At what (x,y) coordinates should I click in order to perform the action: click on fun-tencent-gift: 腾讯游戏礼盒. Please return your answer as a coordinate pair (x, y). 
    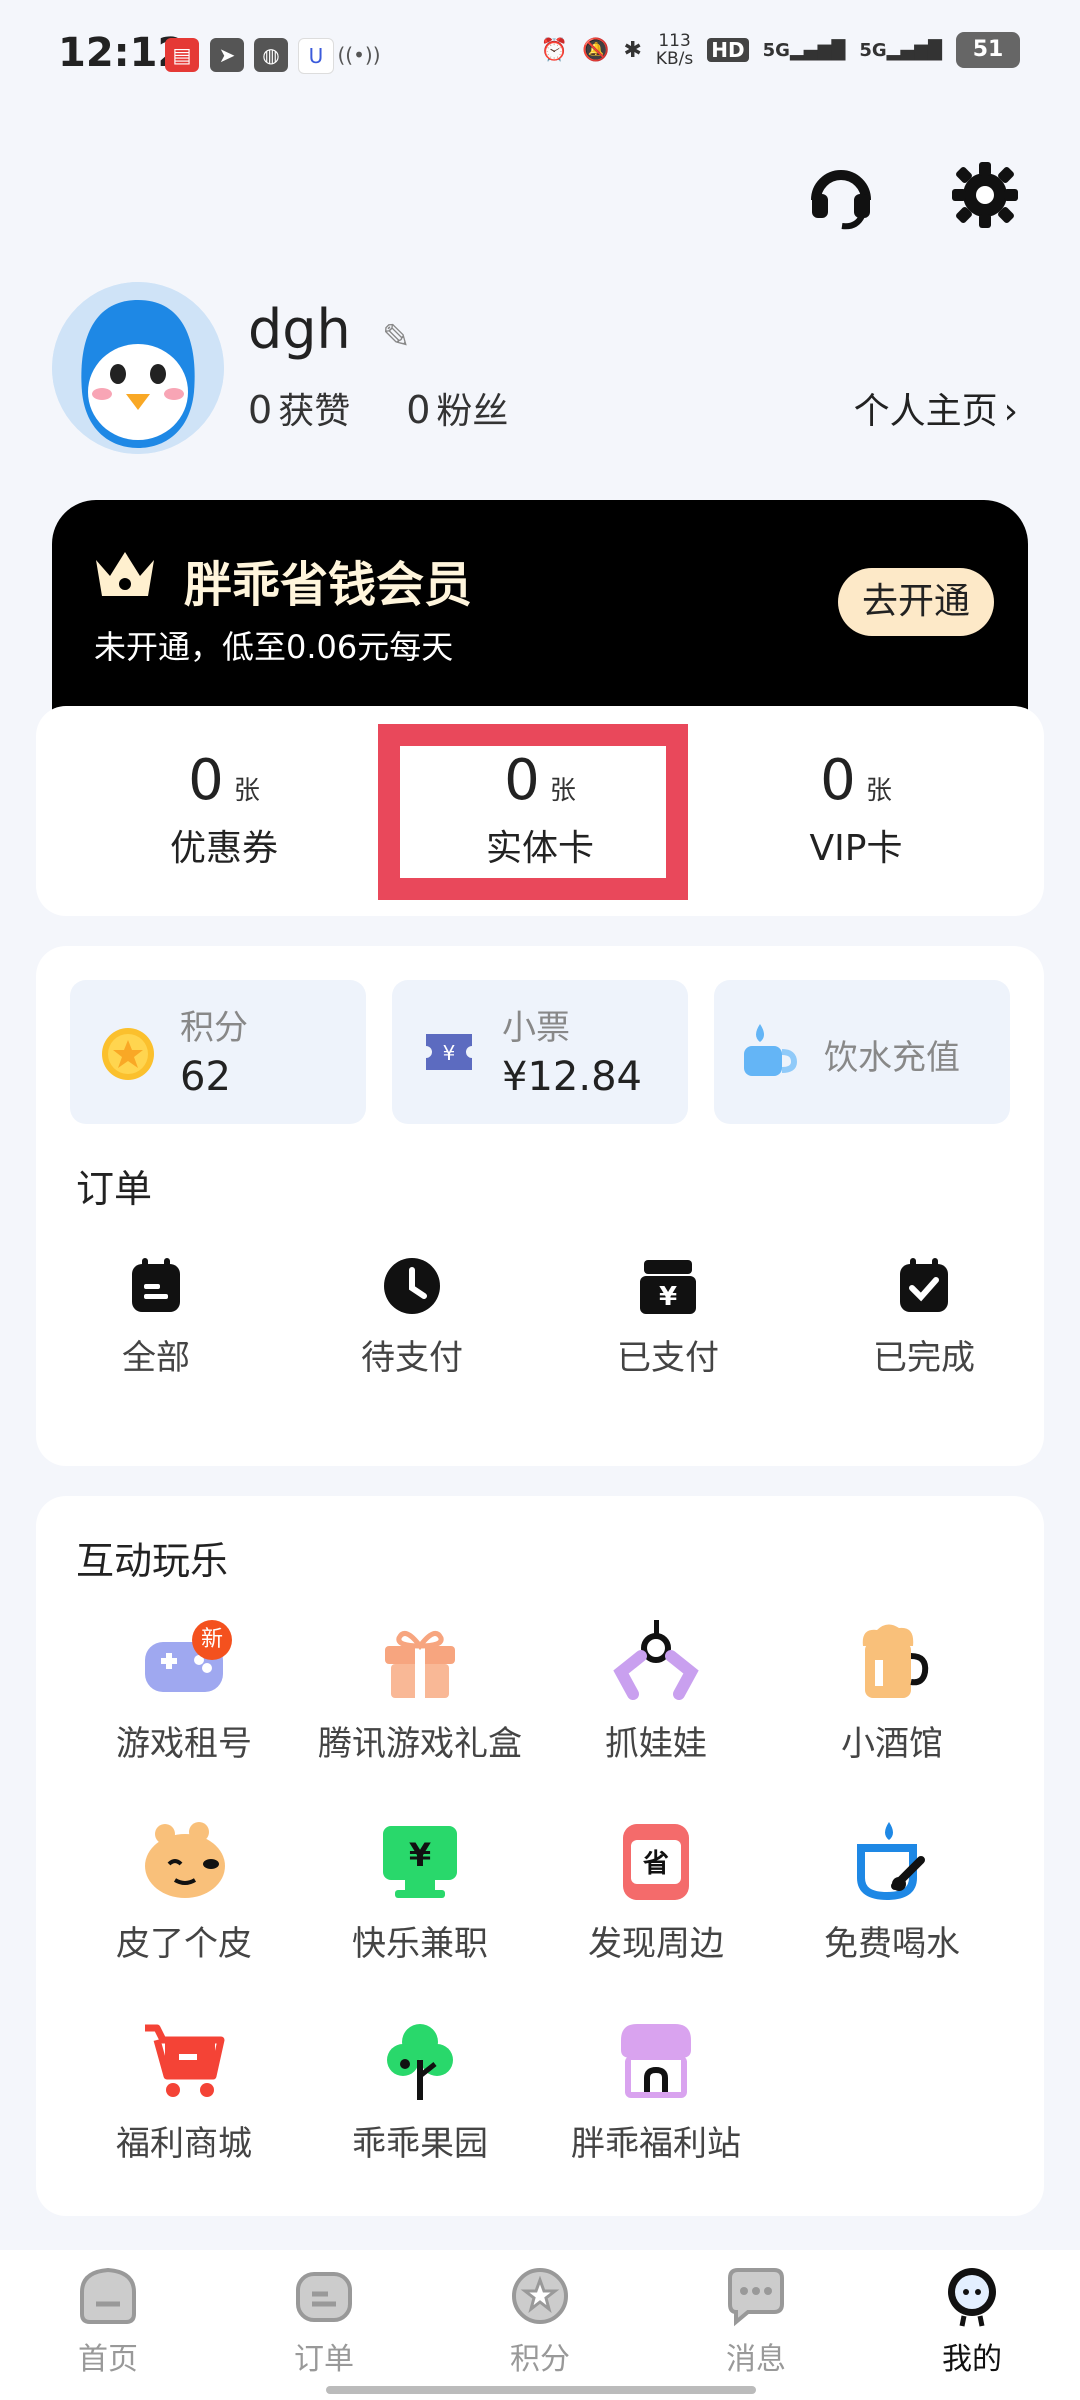
    Looking at the image, I should click on (420, 1692).